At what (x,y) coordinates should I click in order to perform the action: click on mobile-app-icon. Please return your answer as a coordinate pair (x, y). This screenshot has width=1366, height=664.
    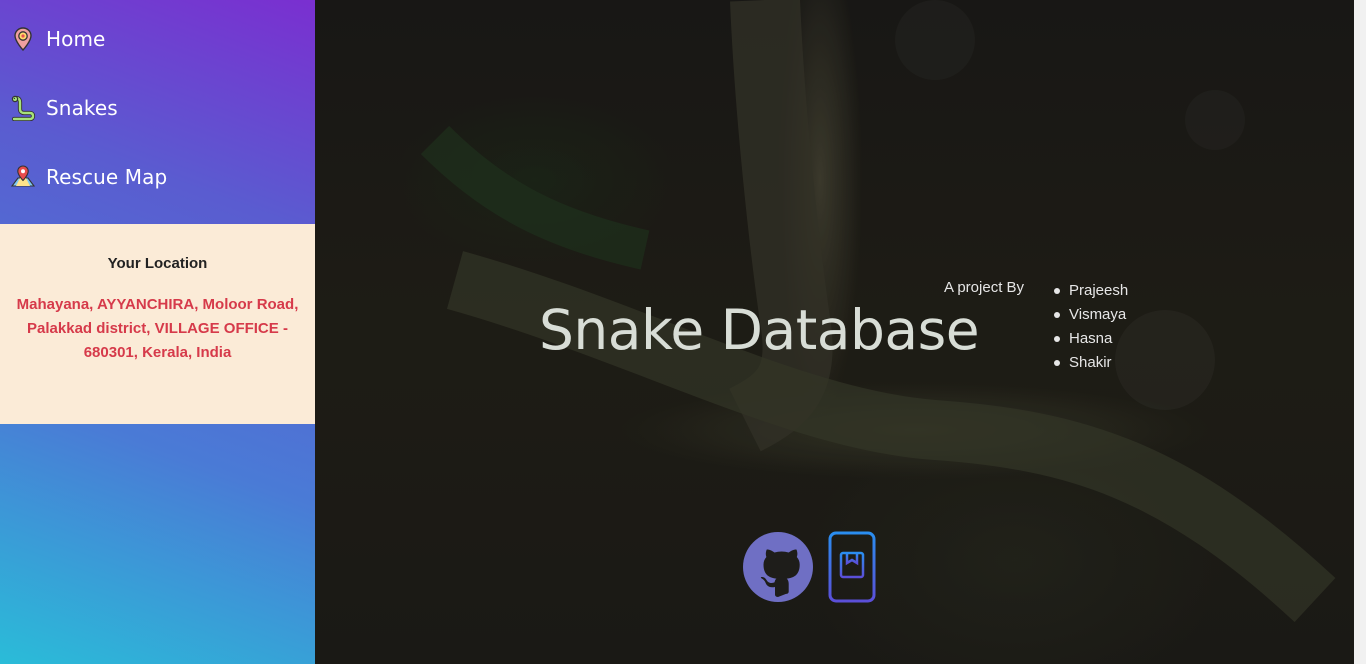
    Looking at the image, I should click on (852, 567).